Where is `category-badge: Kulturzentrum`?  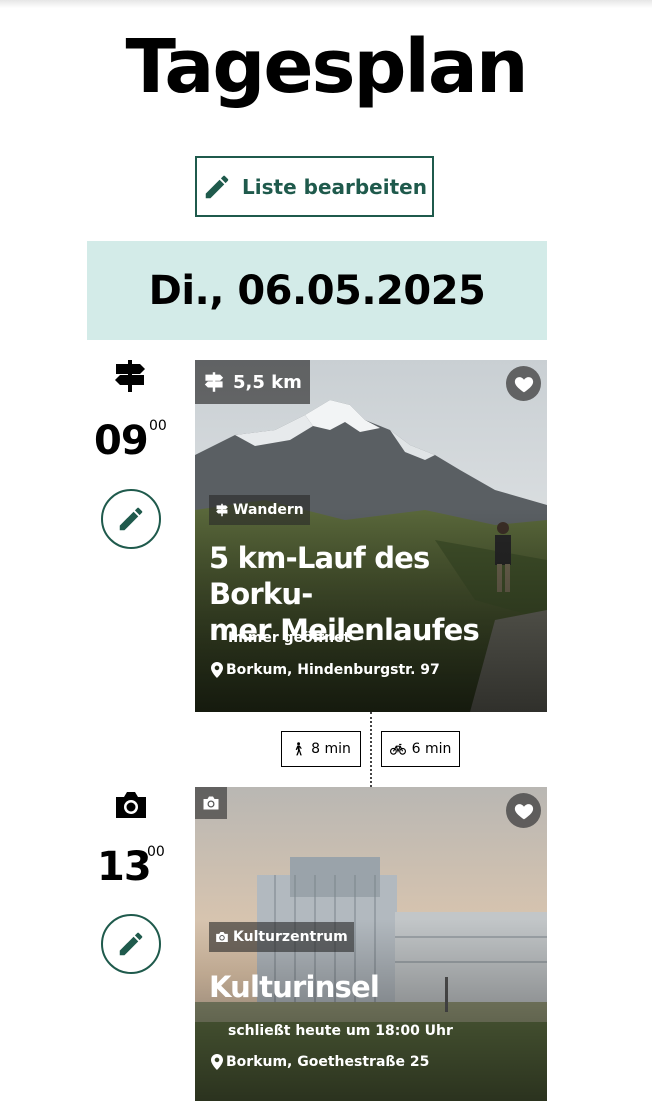
category-badge: Kulturzentrum is located at coordinates (281, 937).